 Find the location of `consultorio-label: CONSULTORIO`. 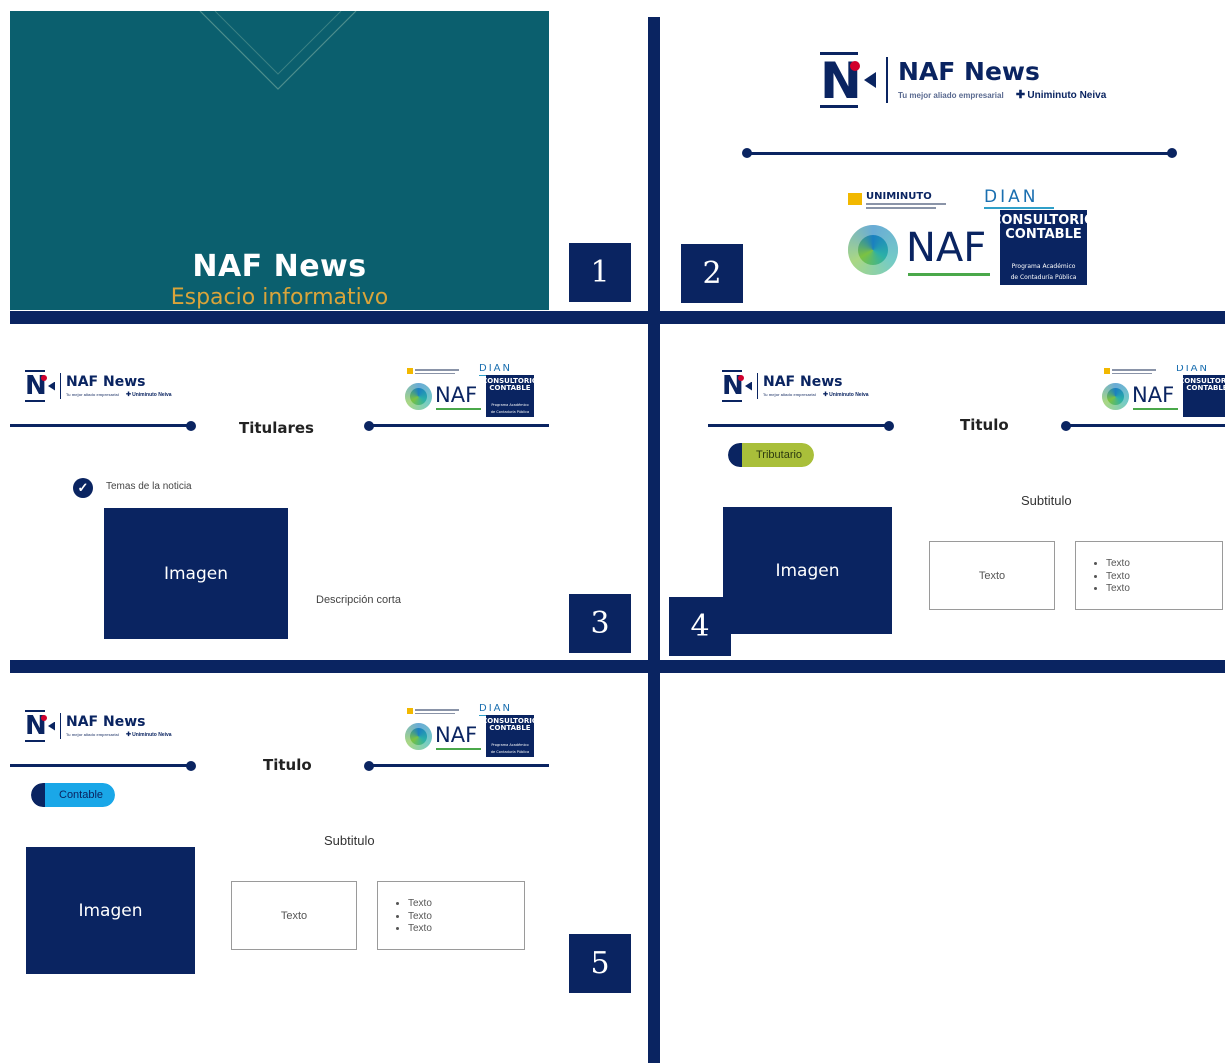

consultorio-label: CONSULTORIO is located at coordinates (1043, 220).